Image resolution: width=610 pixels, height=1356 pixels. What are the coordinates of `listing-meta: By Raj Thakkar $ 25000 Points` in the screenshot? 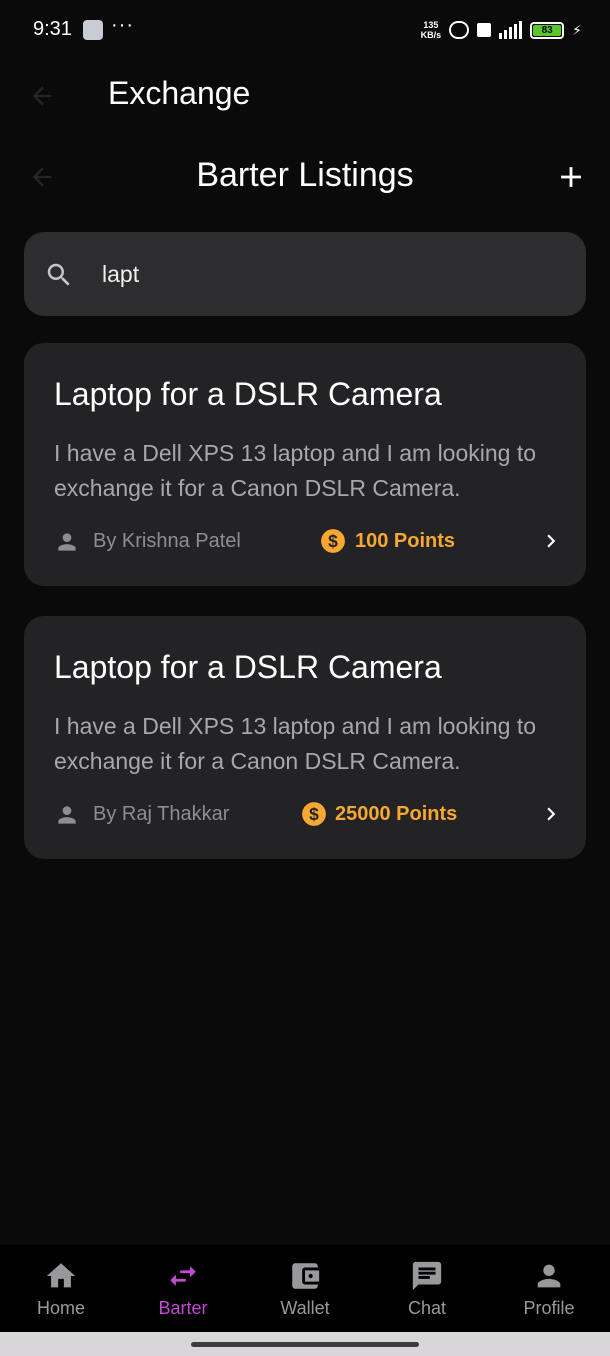 It's located at (309, 814).